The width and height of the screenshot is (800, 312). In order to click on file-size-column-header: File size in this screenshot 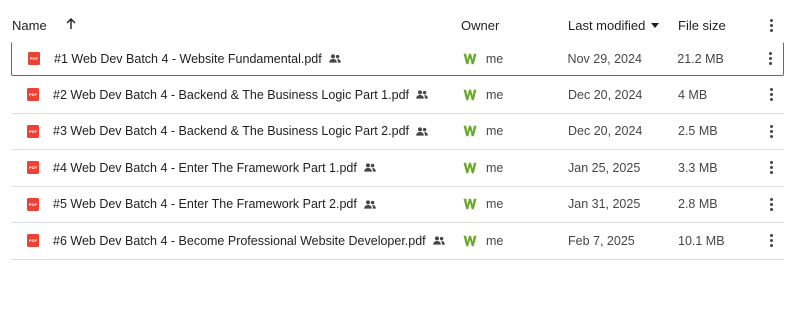, I will do `click(718, 25)`.